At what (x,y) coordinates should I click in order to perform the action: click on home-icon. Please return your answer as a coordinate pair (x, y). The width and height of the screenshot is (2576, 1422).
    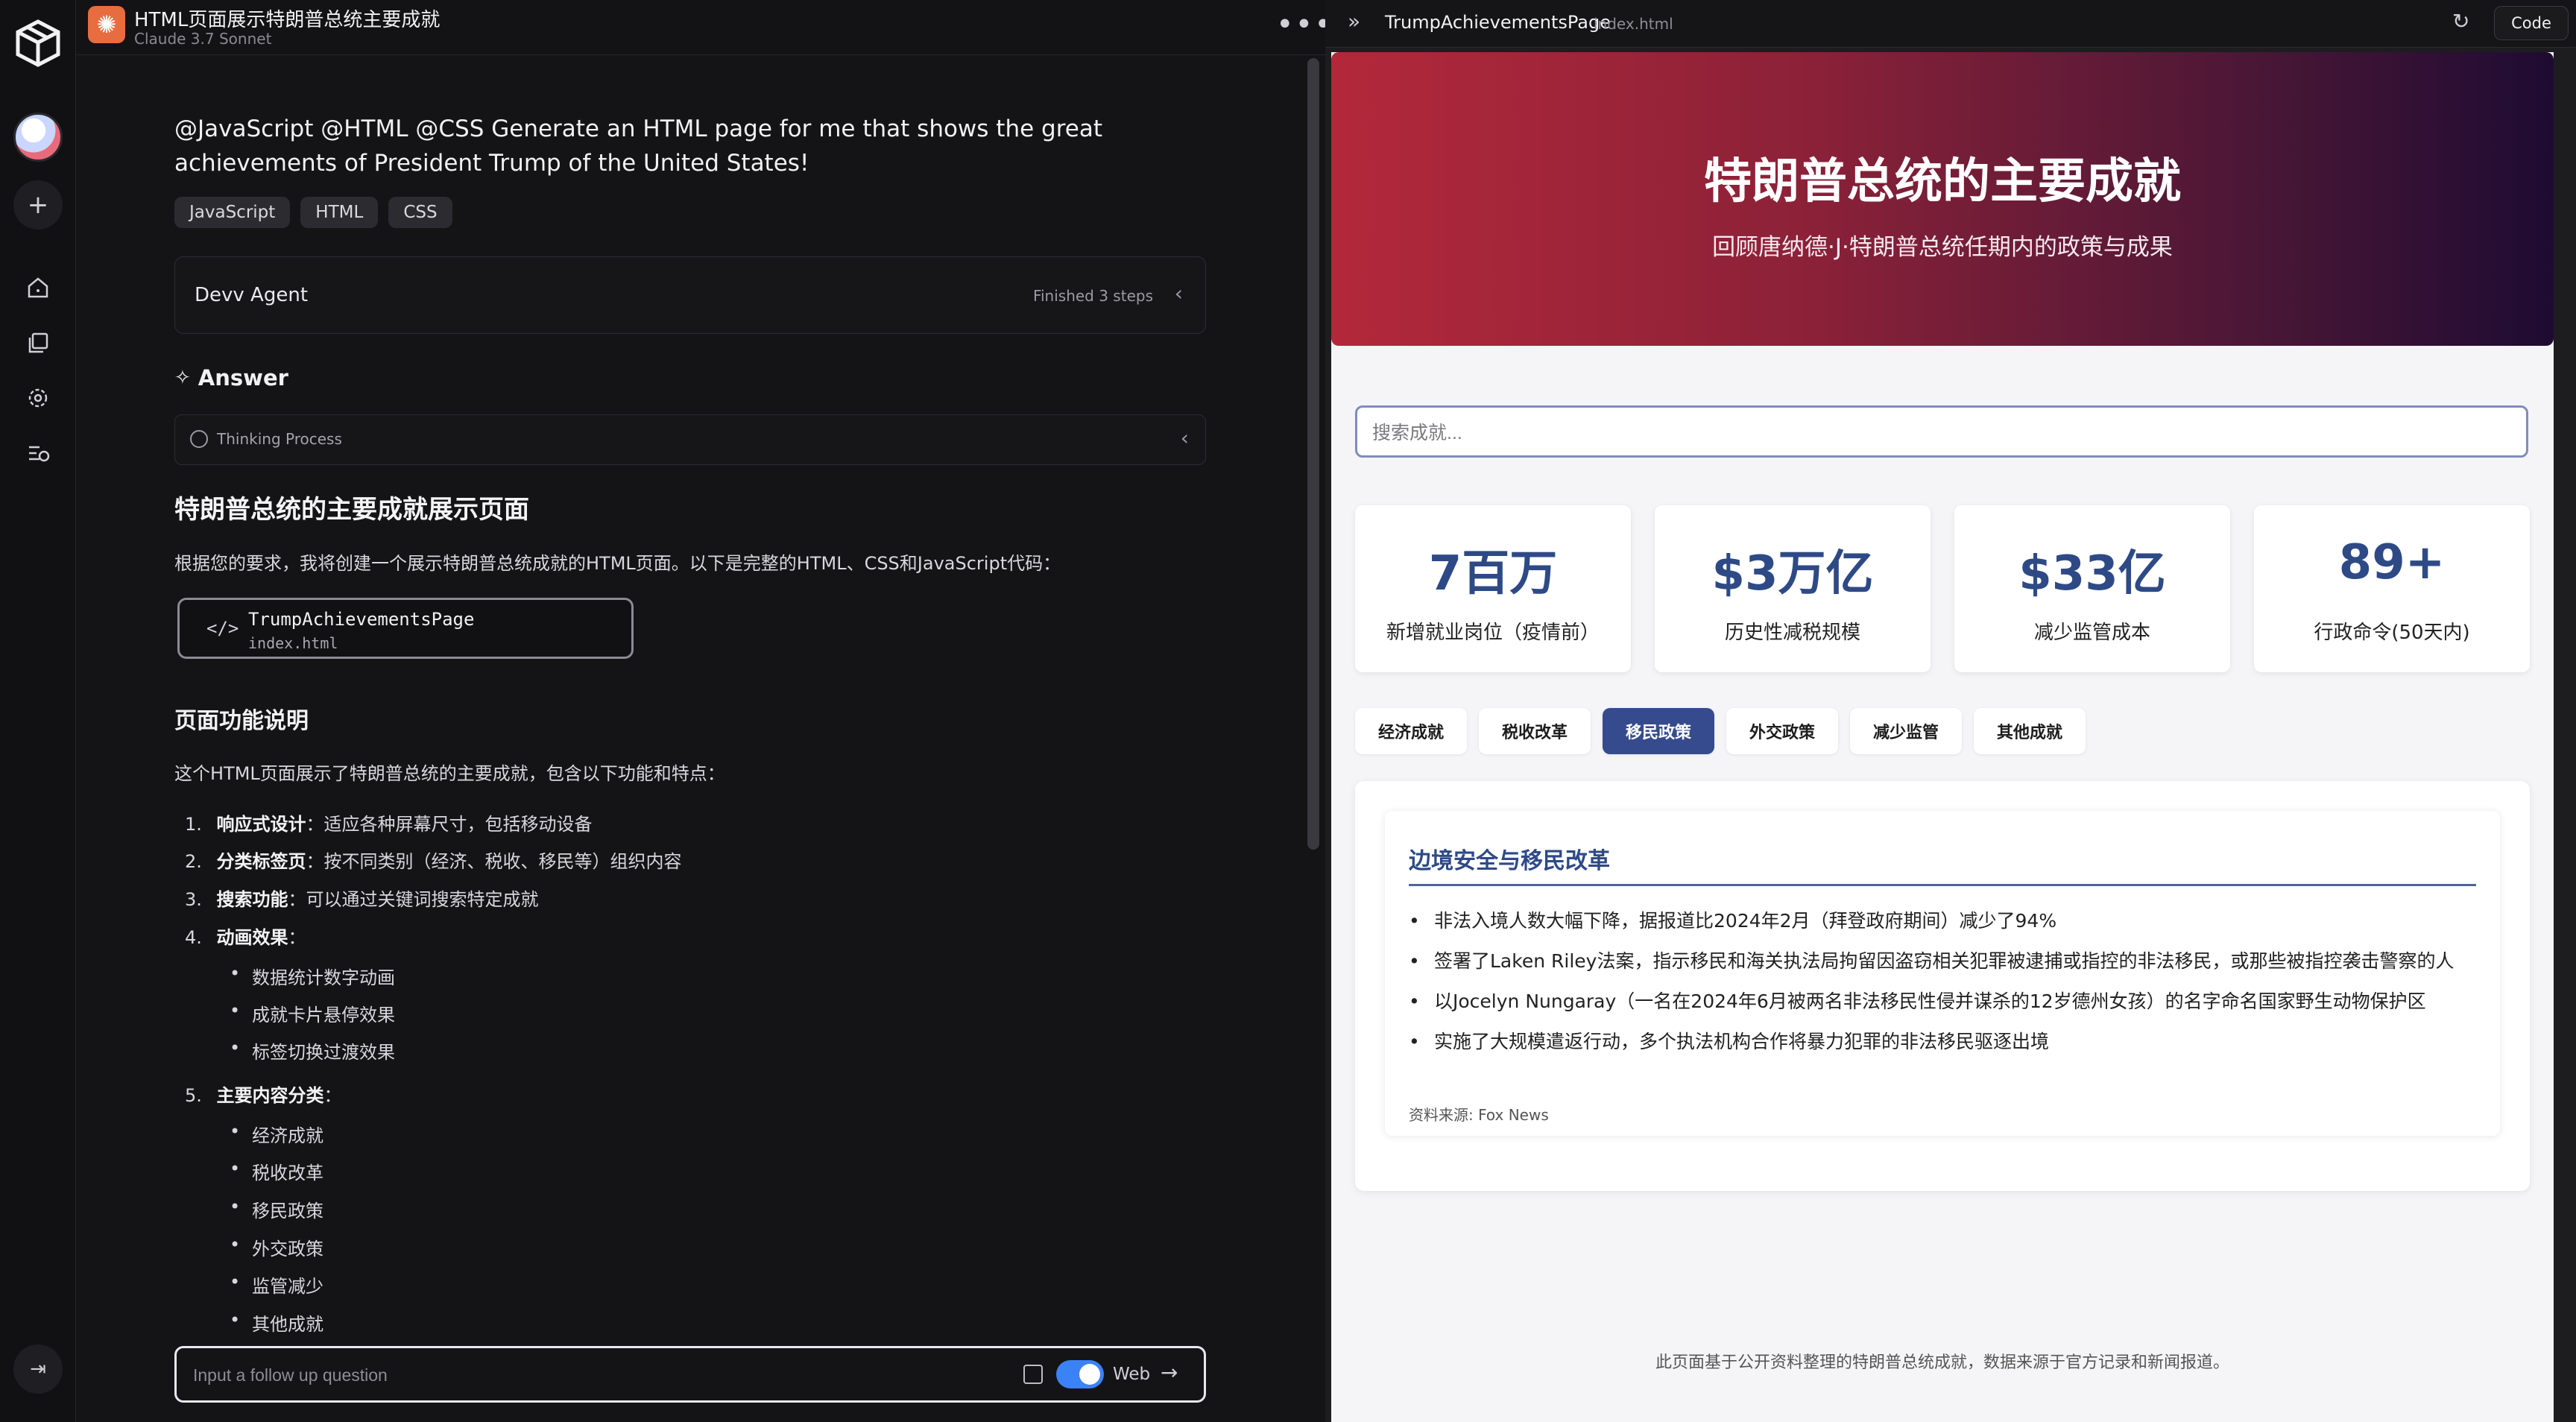
    Looking at the image, I should click on (38, 287).